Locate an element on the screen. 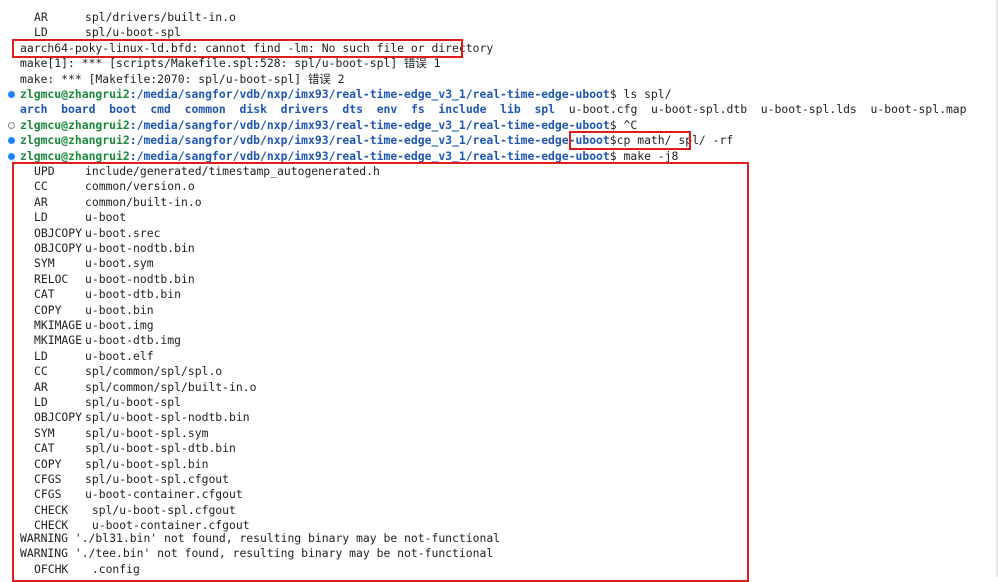 The height and width of the screenshot is (582, 998). build-line: RELOC u-boot-nodtb.bin is located at coordinates (97, 279).